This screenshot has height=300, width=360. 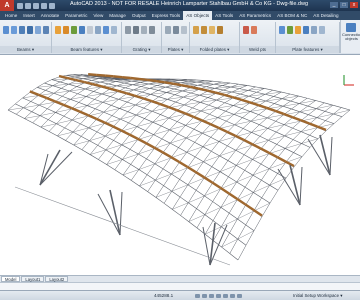 I want to click on plate-weld-prep-icon, so click(x=314, y=30).